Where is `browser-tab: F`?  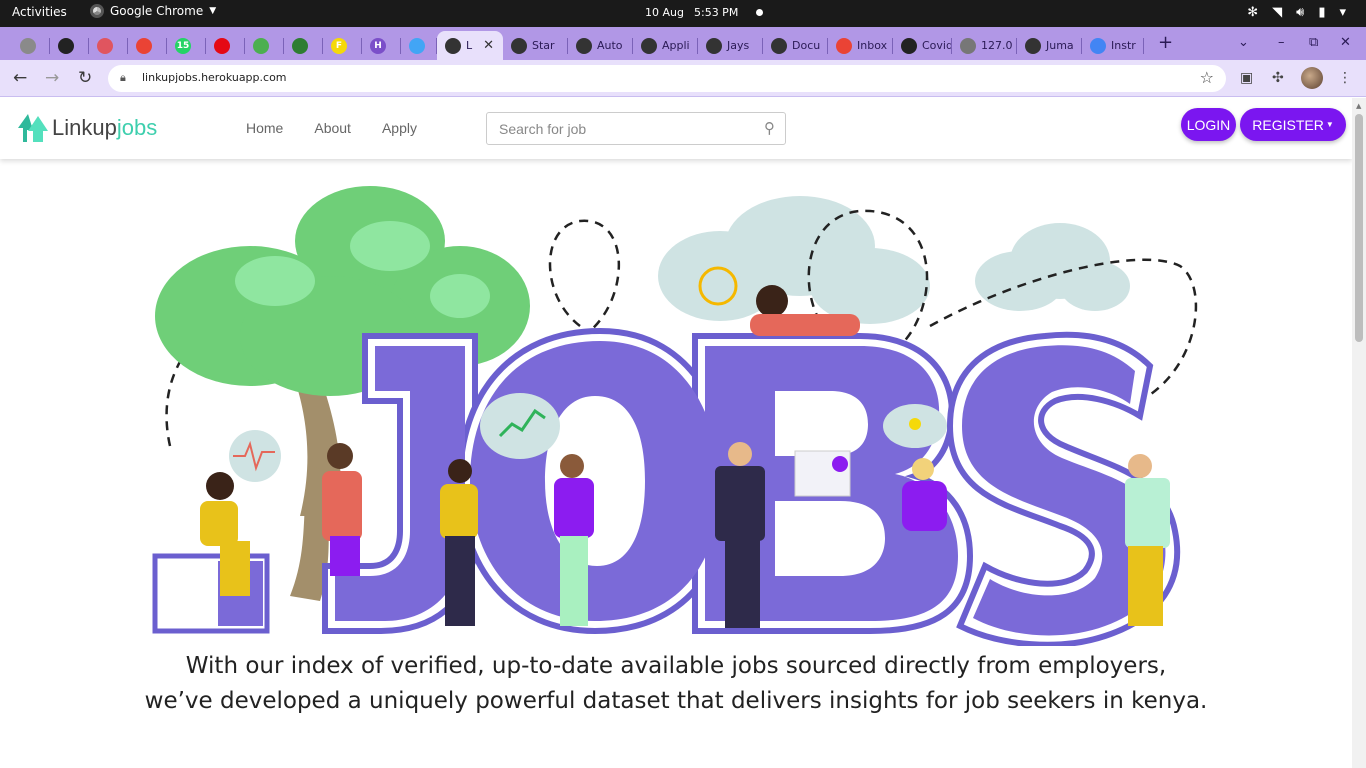
browser-tab: F is located at coordinates (342, 45).